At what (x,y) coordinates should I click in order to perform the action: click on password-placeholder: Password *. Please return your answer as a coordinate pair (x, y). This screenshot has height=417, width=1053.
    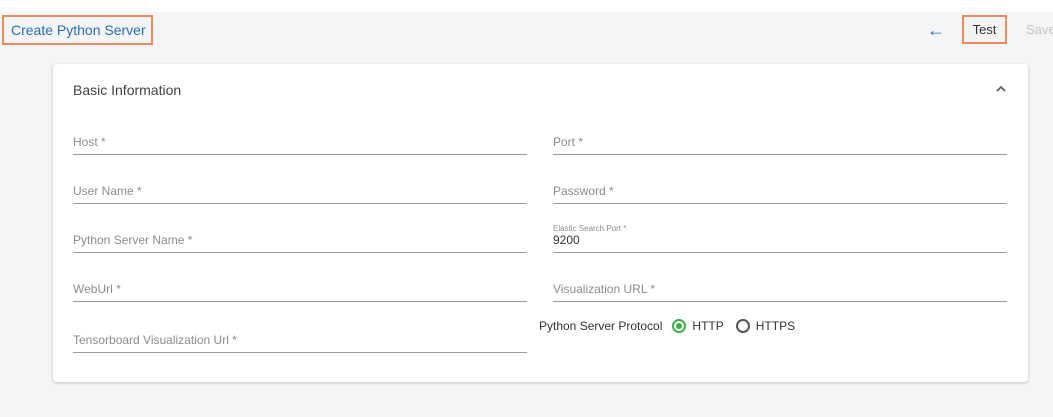
    Looking at the image, I should click on (583, 191).